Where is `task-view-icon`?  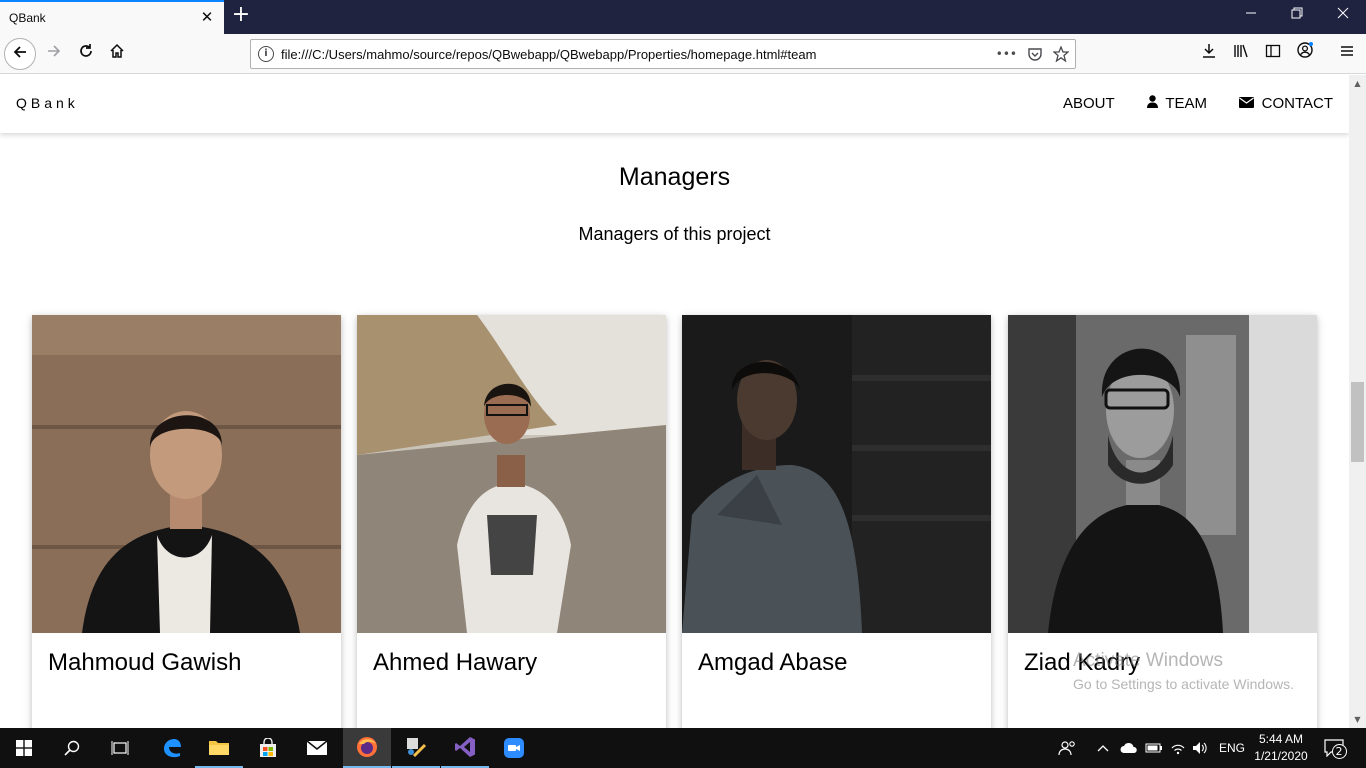 task-view-icon is located at coordinates (120, 748).